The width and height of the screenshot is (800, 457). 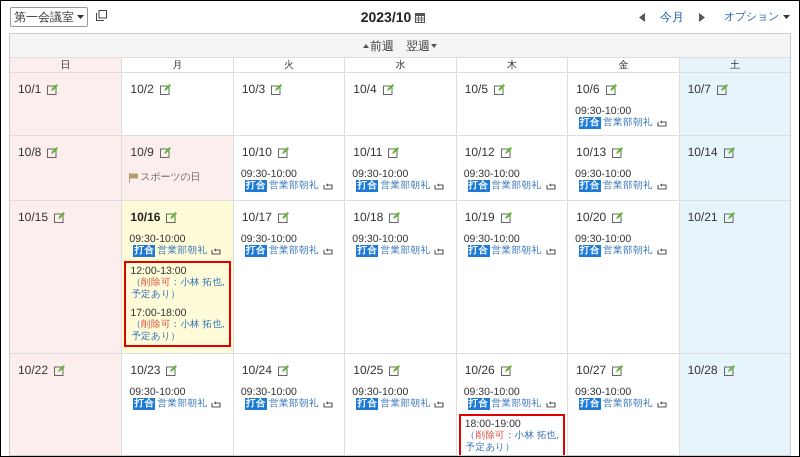 What do you see at coordinates (30, 89) in the screenshot?
I see `day-date: 10/1` at bounding box center [30, 89].